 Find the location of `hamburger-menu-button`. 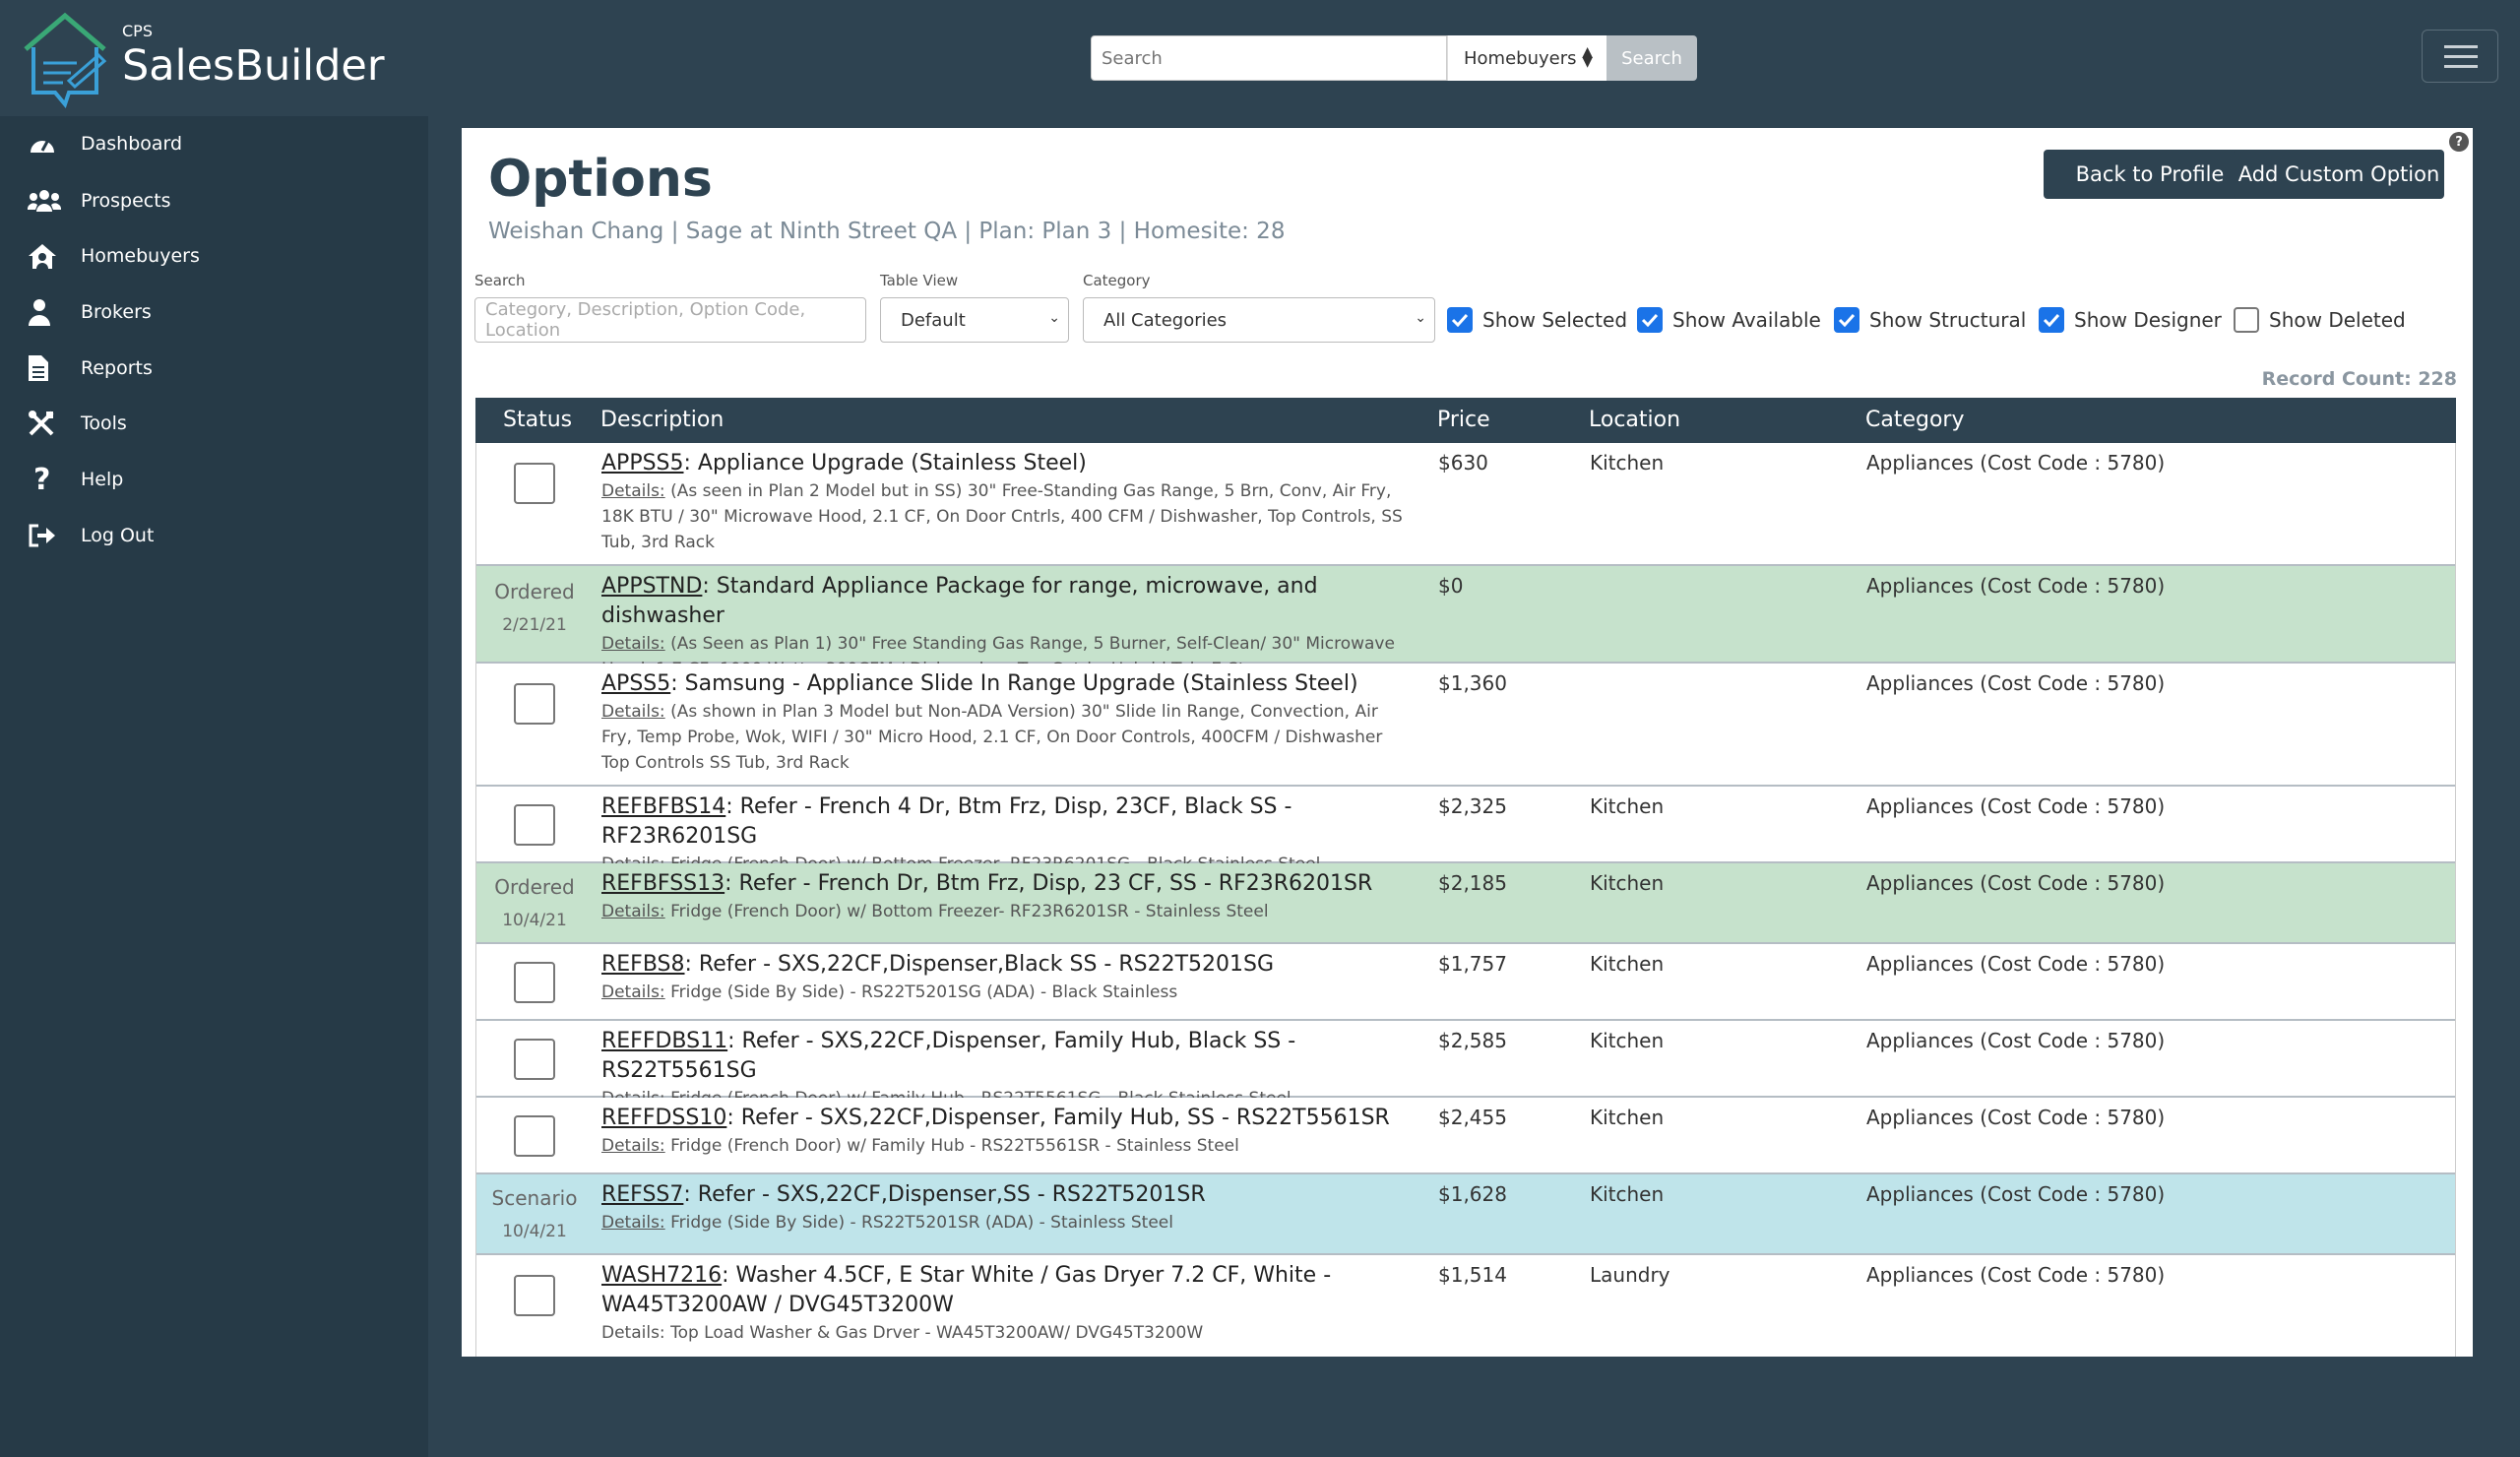

hamburger-menu-button is located at coordinates (2460, 56).